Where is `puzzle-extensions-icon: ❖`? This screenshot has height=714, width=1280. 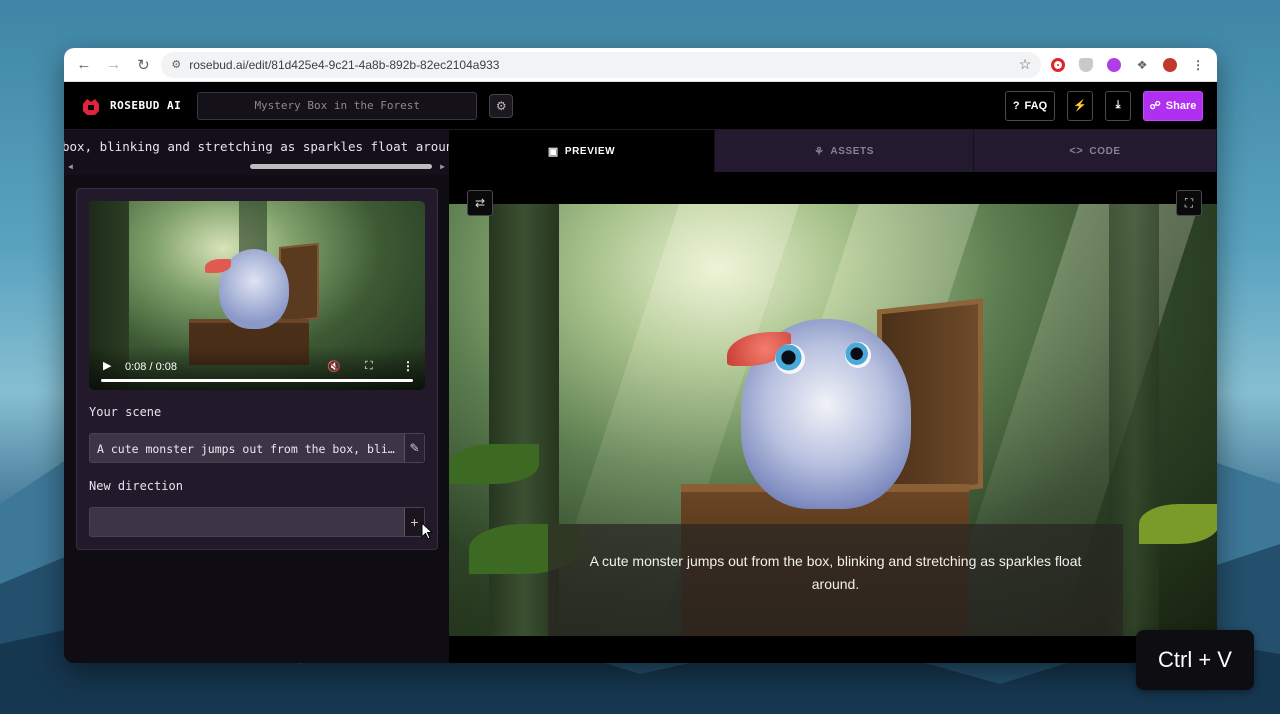 puzzle-extensions-icon: ❖ is located at coordinates (1142, 65).